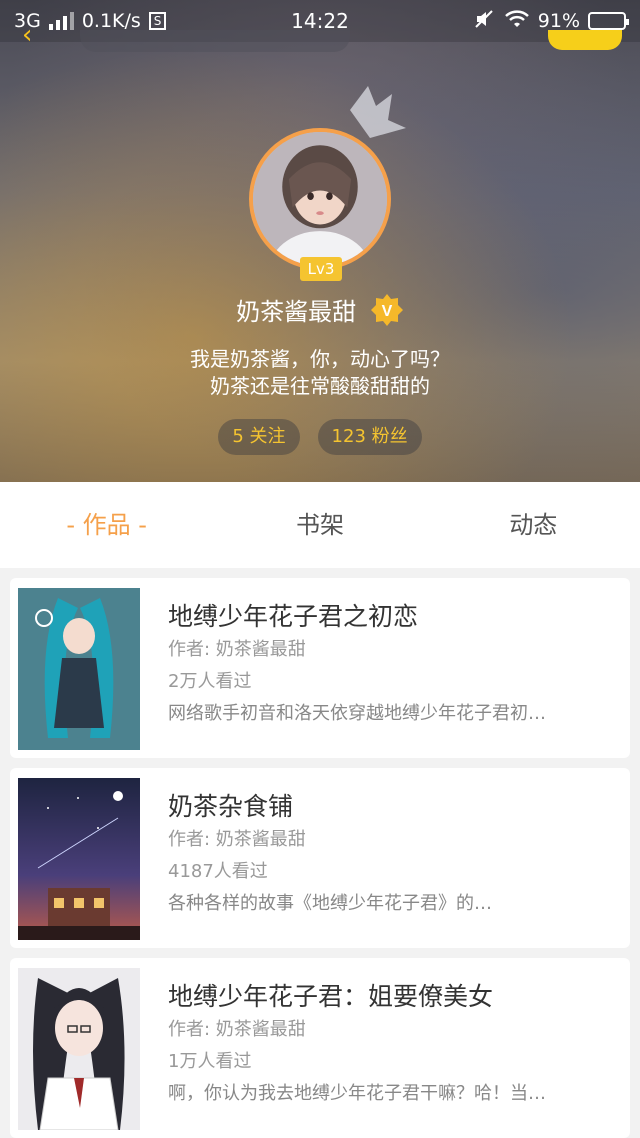  What do you see at coordinates (558, 21) in the screenshot?
I see `battery-percent: 91%` at bounding box center [558, 21].